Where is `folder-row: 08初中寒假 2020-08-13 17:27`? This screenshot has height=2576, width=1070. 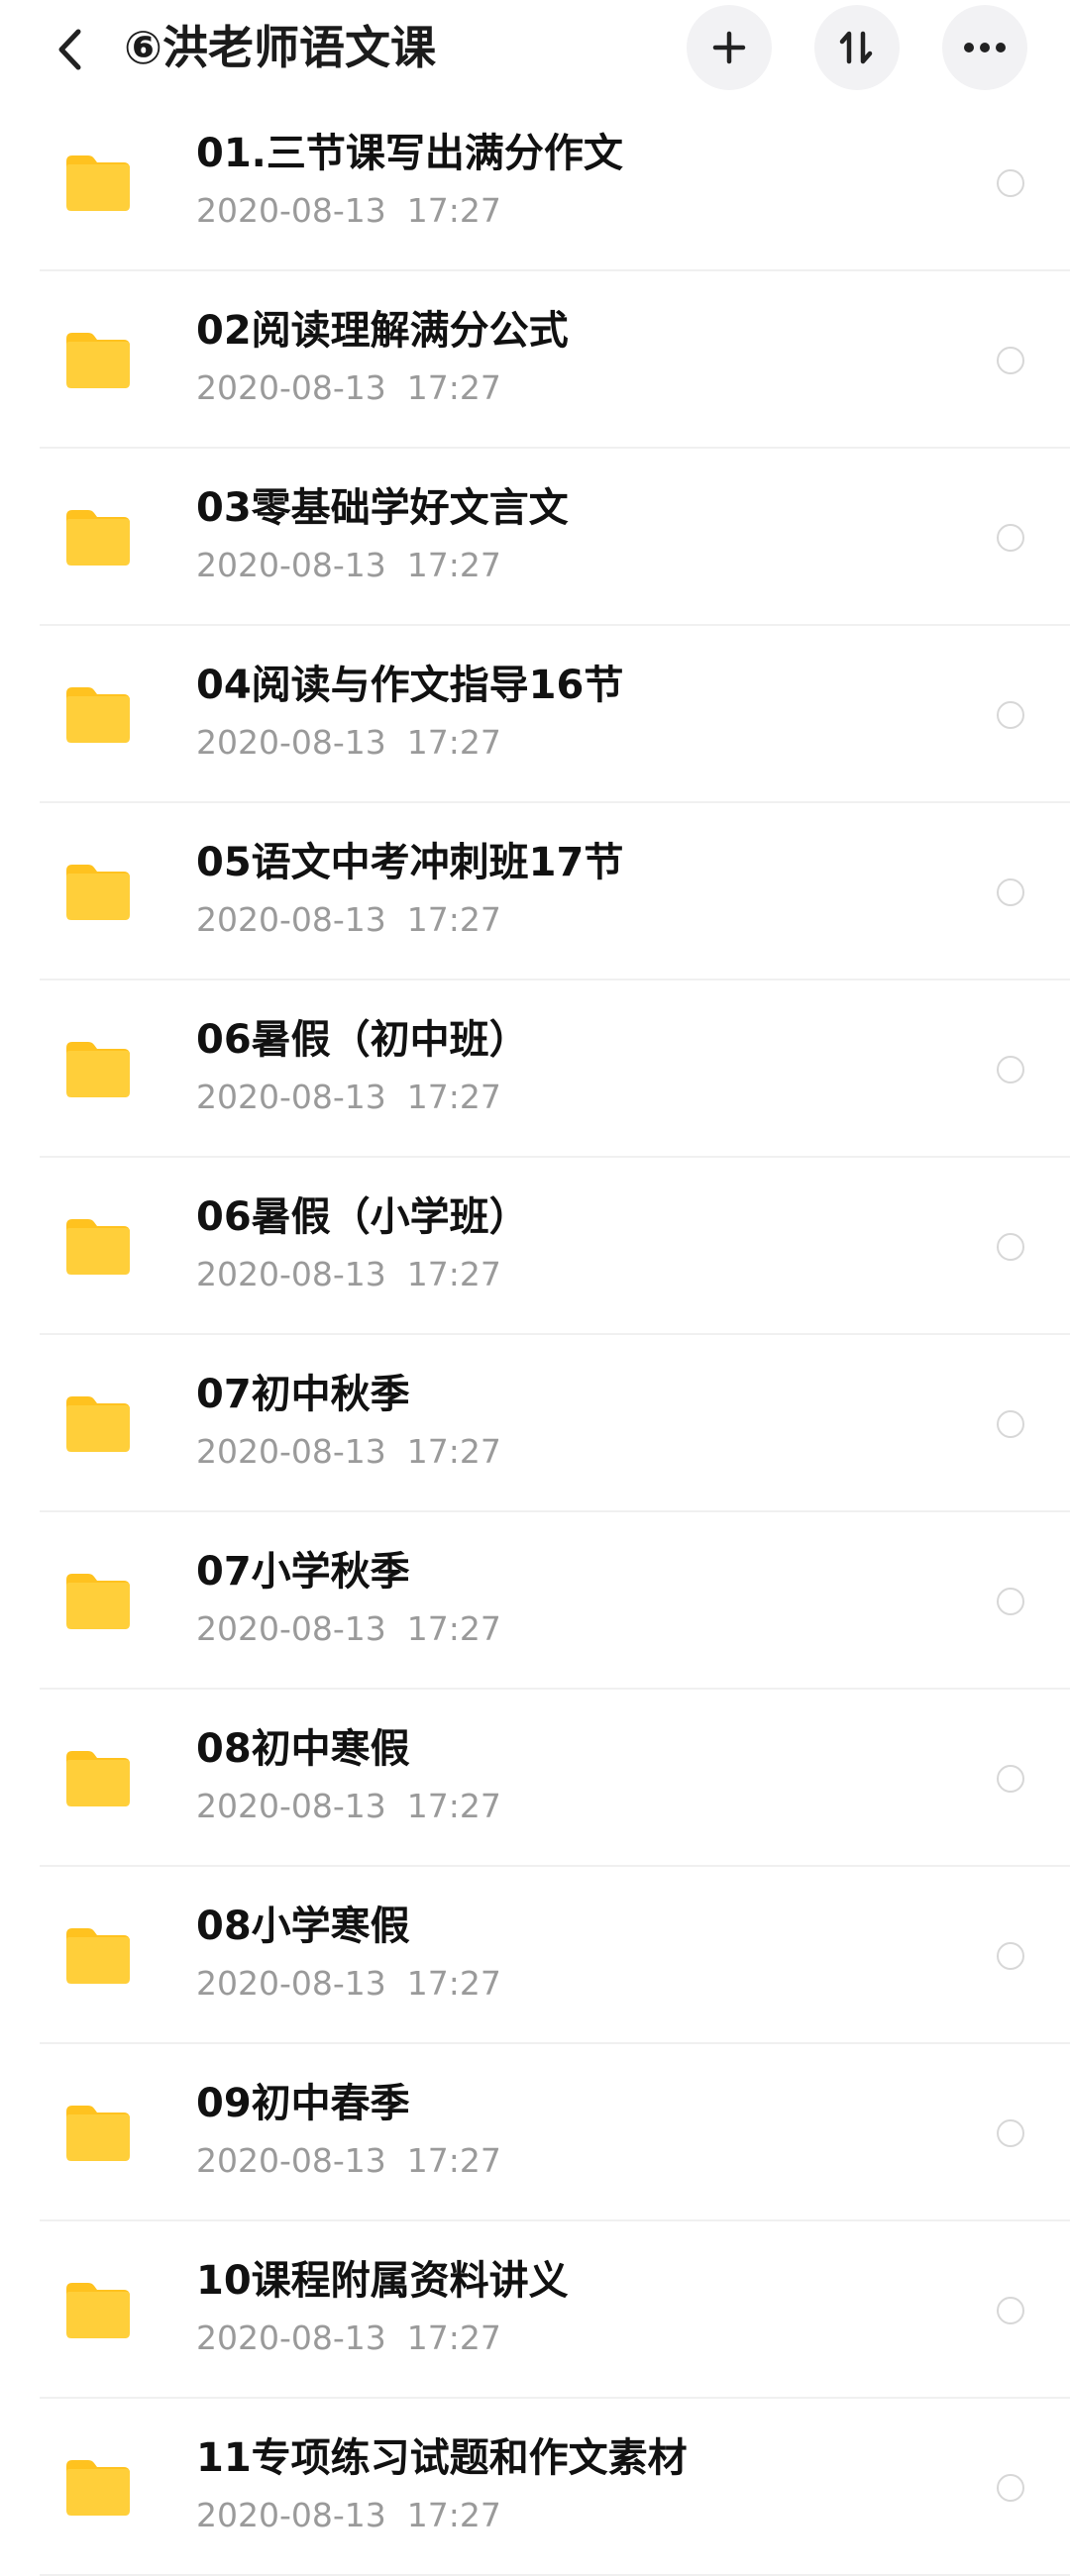
folder-row: 08初中寒假 2020-08-13 17:27 is located at coordinates (535, 1778).